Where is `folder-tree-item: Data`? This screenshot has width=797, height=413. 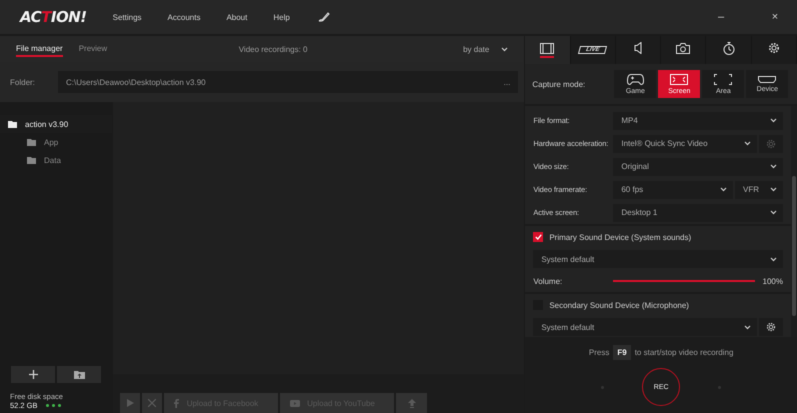
folder-tree-item: Data is located at coordinates (56, 160).